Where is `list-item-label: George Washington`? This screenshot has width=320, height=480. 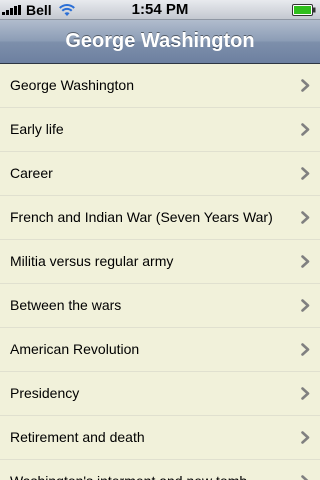 list-item-label: George Washington is located at coordinates (72, 85).